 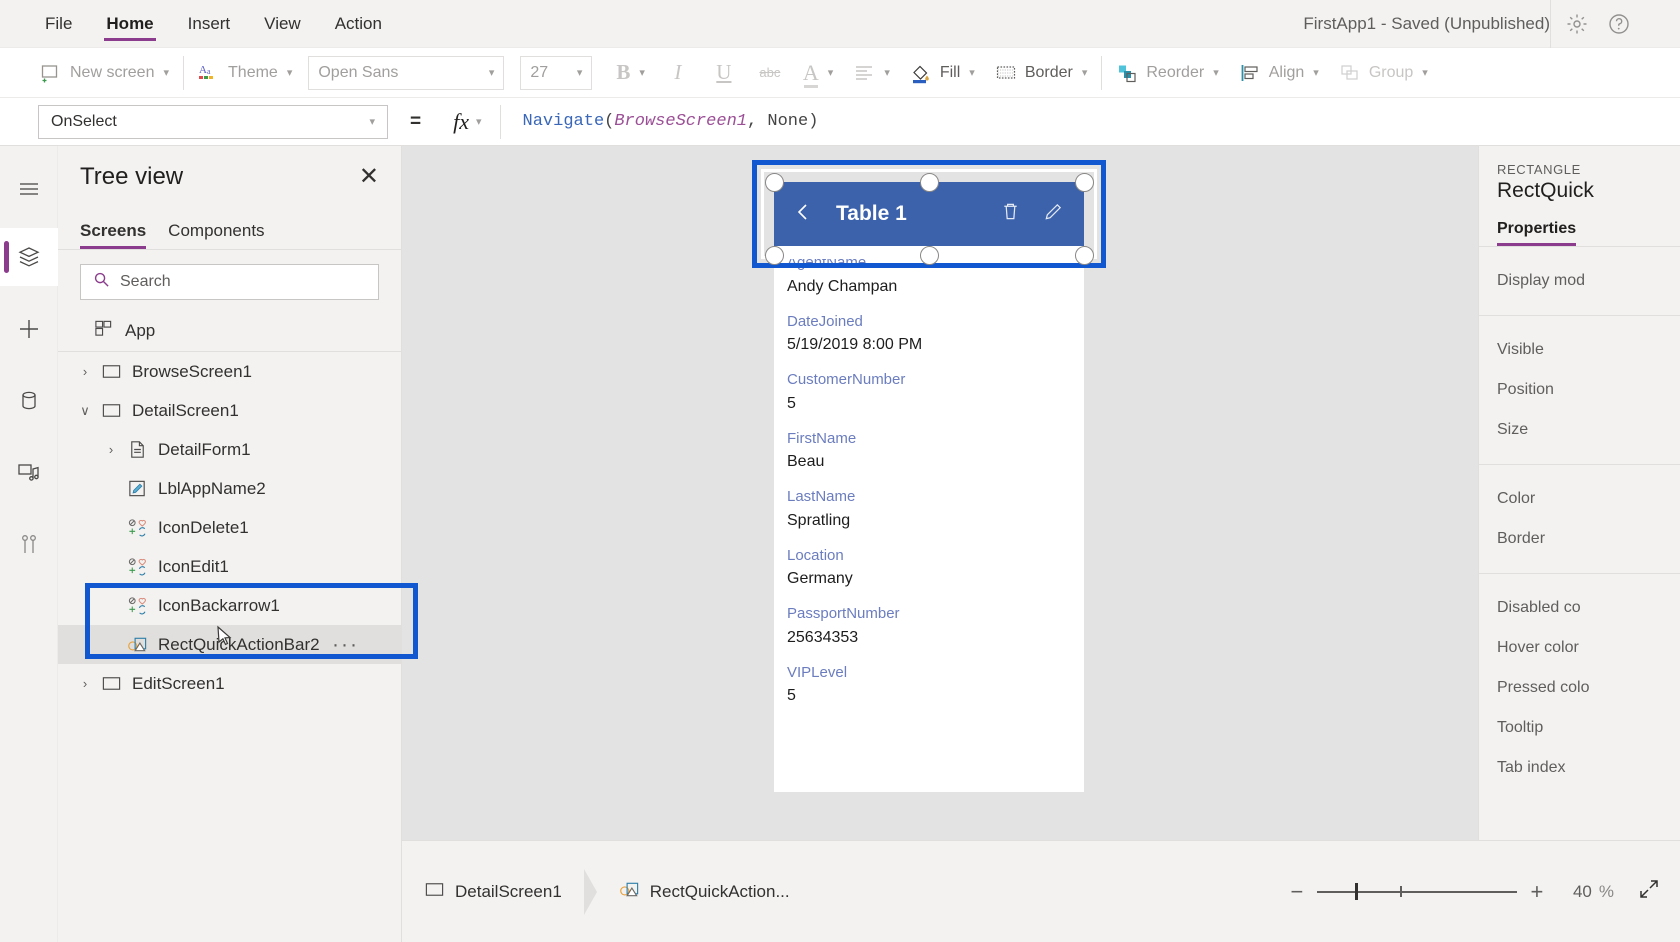 What do you see at coordinates (493, 892) in the screenshot?
I see `breadcrumb-item-detailscreen1: DetailScreen1` at bounding box center [493, 892].